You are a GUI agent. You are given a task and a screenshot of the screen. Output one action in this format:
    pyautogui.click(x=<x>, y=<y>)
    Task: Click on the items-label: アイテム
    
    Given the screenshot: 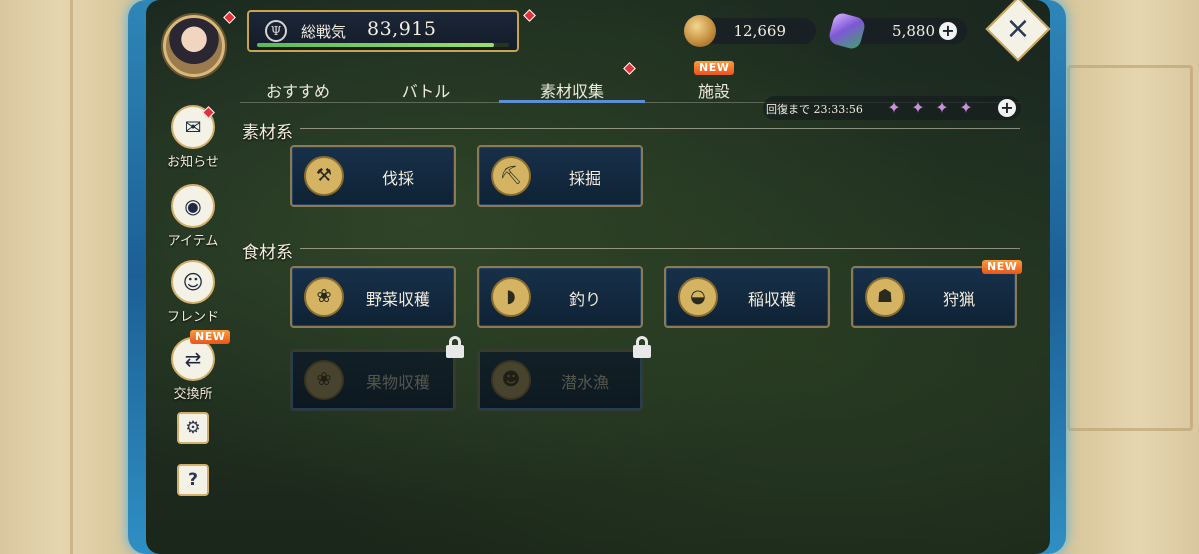 What is the action you would take?
    pyautogui.click(x=193, y=241)
    